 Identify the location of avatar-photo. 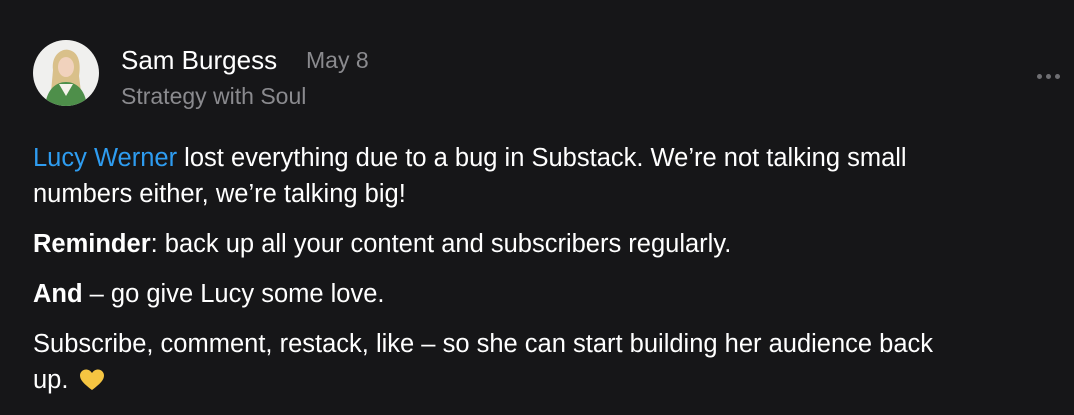
(66, 73).